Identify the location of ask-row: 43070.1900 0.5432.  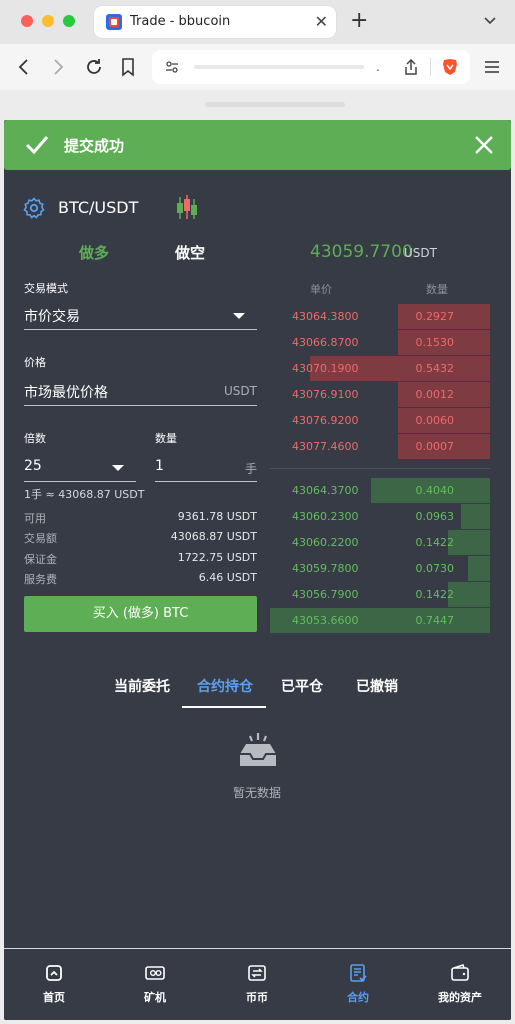
(380, 369).